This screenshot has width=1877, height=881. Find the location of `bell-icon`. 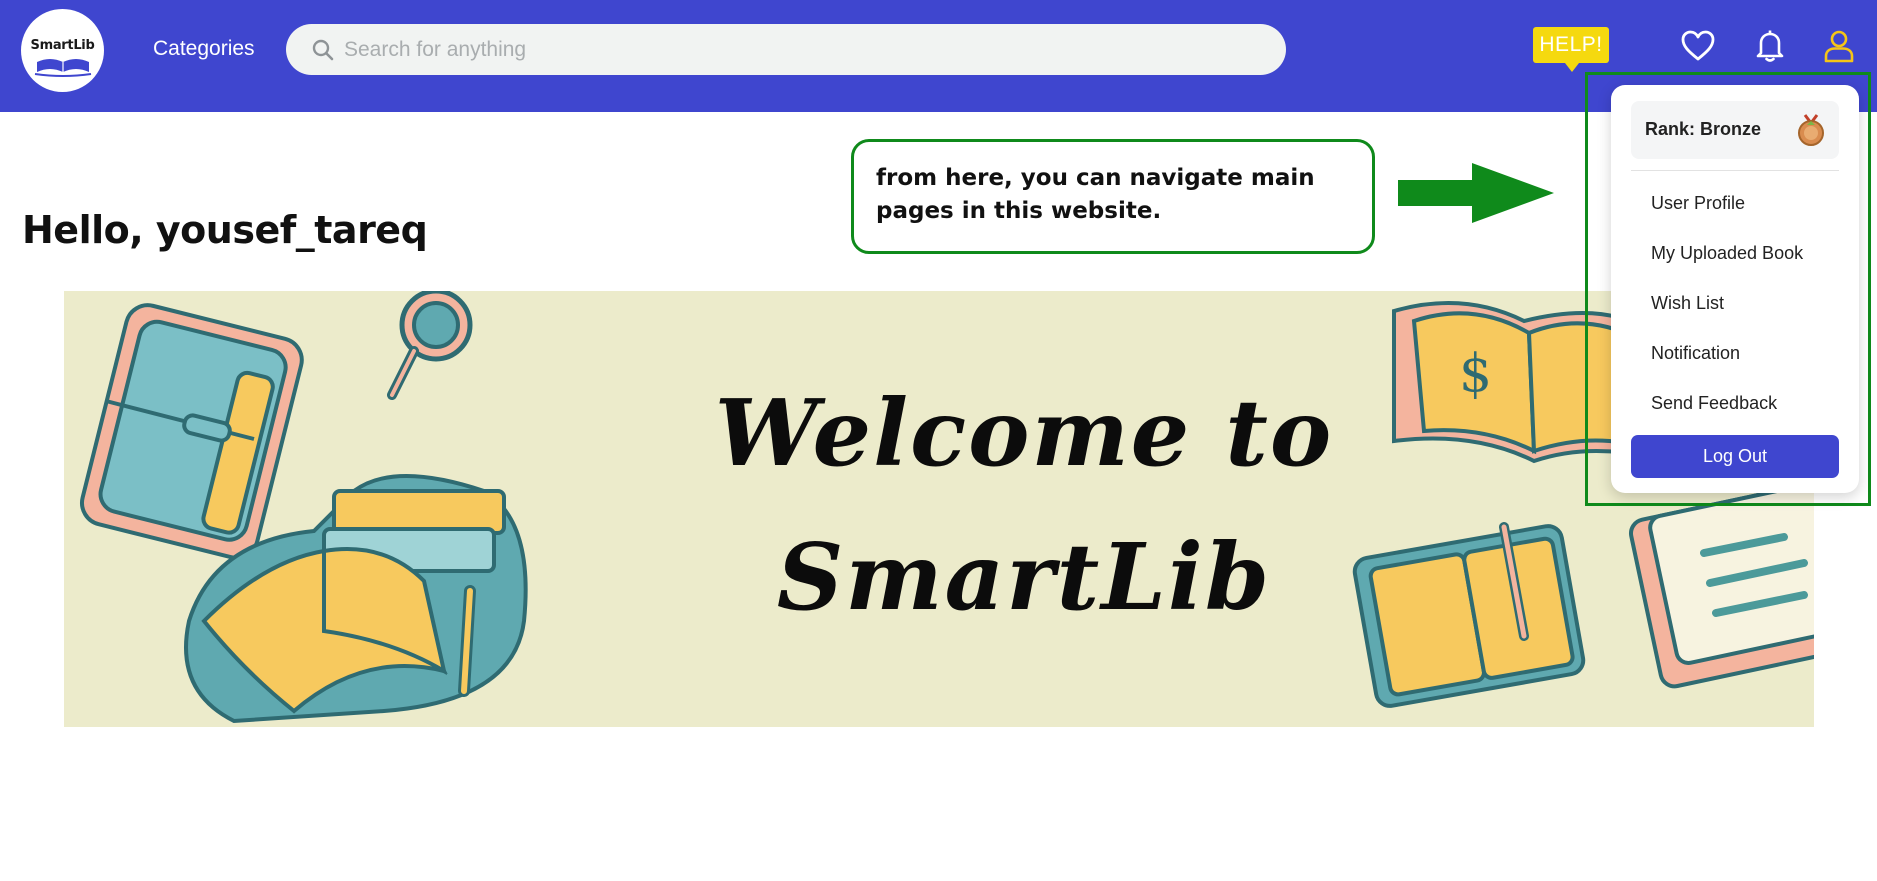

bell-icon is located at coordinates (1770, 46).